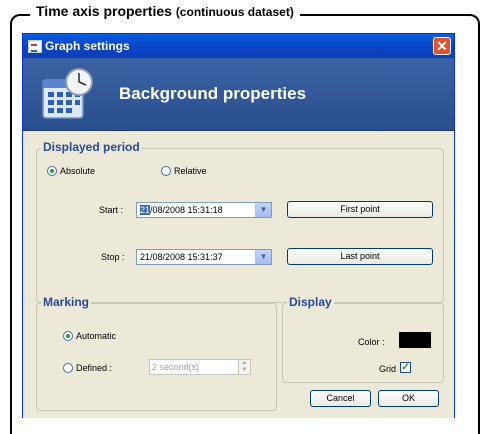 This screenshot has width=488, height=434. Describe the element at coordinates (234, 12) in the screenshot. I see `caption-subtitle: (continuous dataset)` at that location.